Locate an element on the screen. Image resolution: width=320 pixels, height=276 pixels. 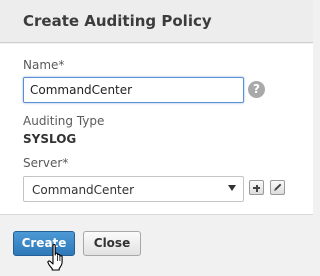
name-label: Name* is located at coordinates (44, 65).